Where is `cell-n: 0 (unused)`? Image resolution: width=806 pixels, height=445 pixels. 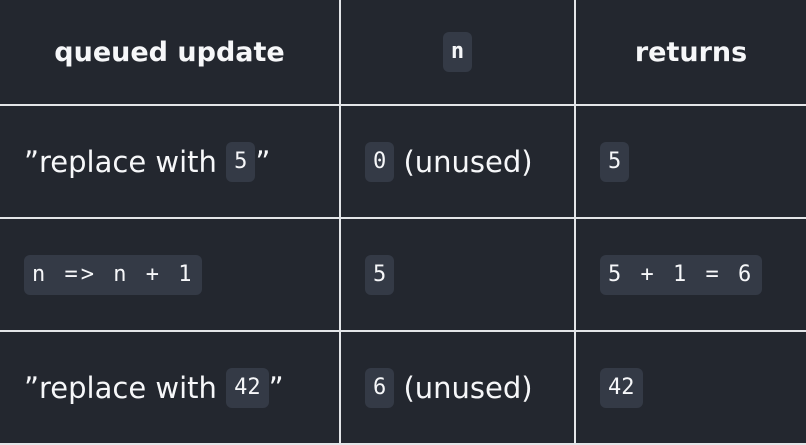
cell-n: 0 (unused) is located at coordinates (457, 161).